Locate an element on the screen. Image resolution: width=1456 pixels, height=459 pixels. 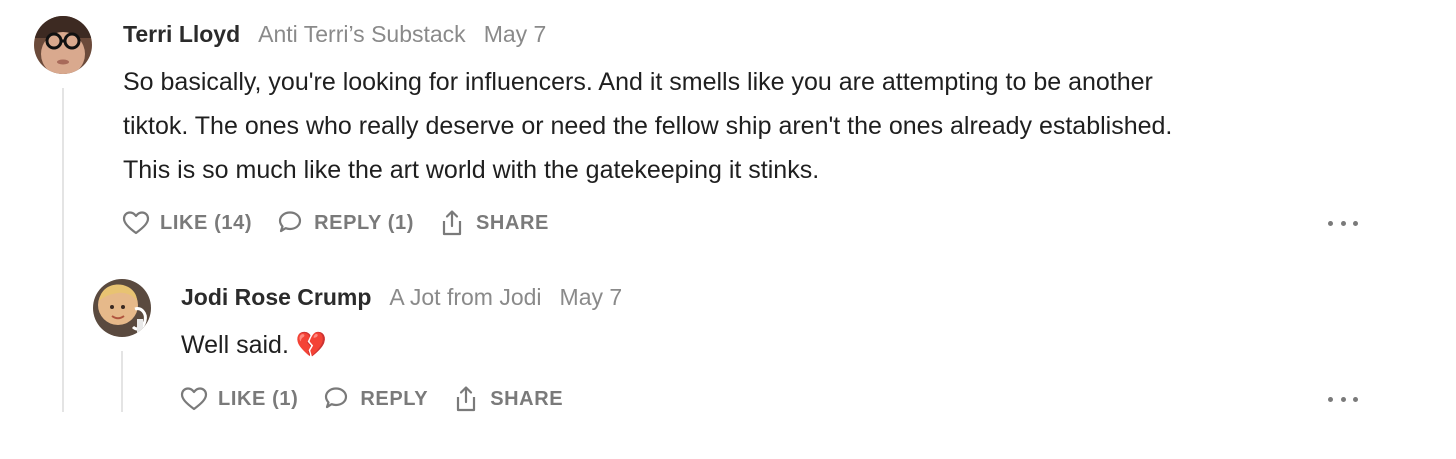
heart-icon is located at coordinates (194, 399).